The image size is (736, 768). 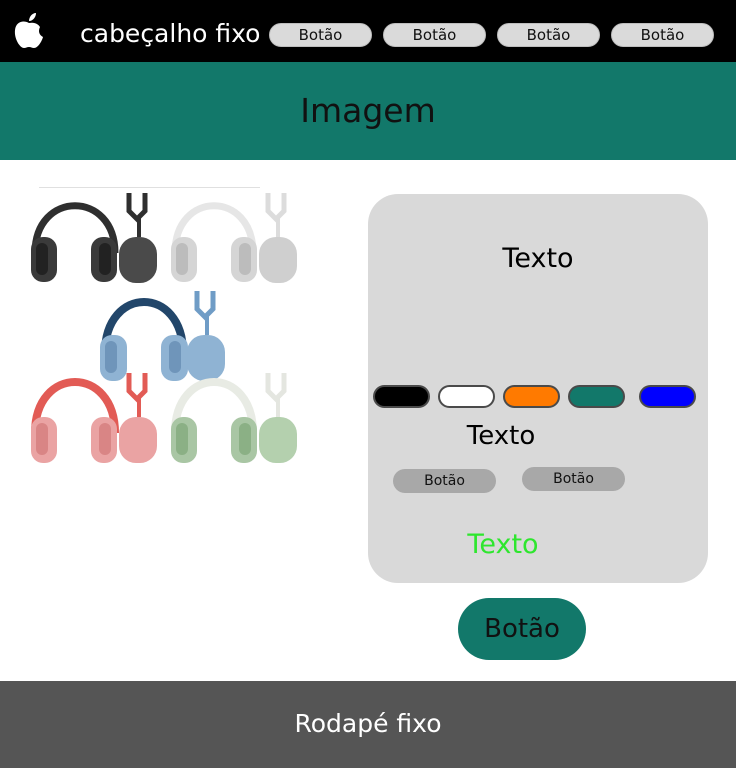 I want to click on card-button-1: Botão, so click(x=444, y=481).